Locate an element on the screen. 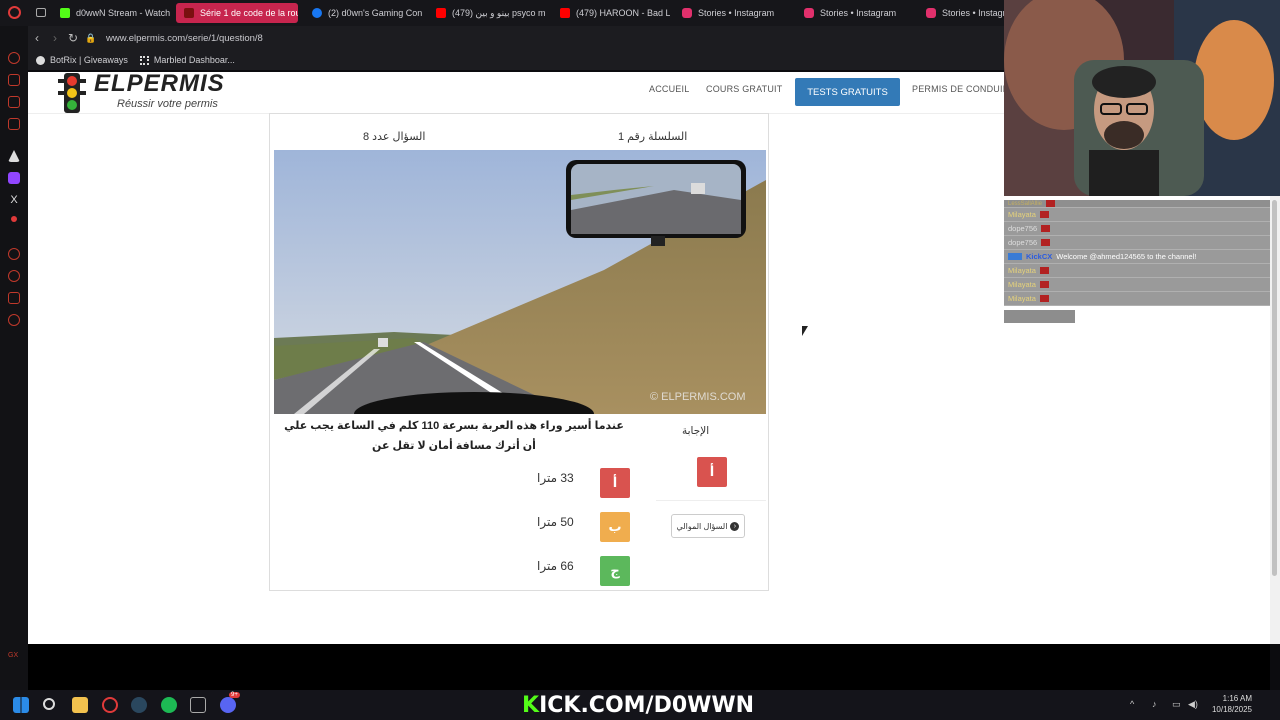  steam-icon is located at coordinates (139, 705).